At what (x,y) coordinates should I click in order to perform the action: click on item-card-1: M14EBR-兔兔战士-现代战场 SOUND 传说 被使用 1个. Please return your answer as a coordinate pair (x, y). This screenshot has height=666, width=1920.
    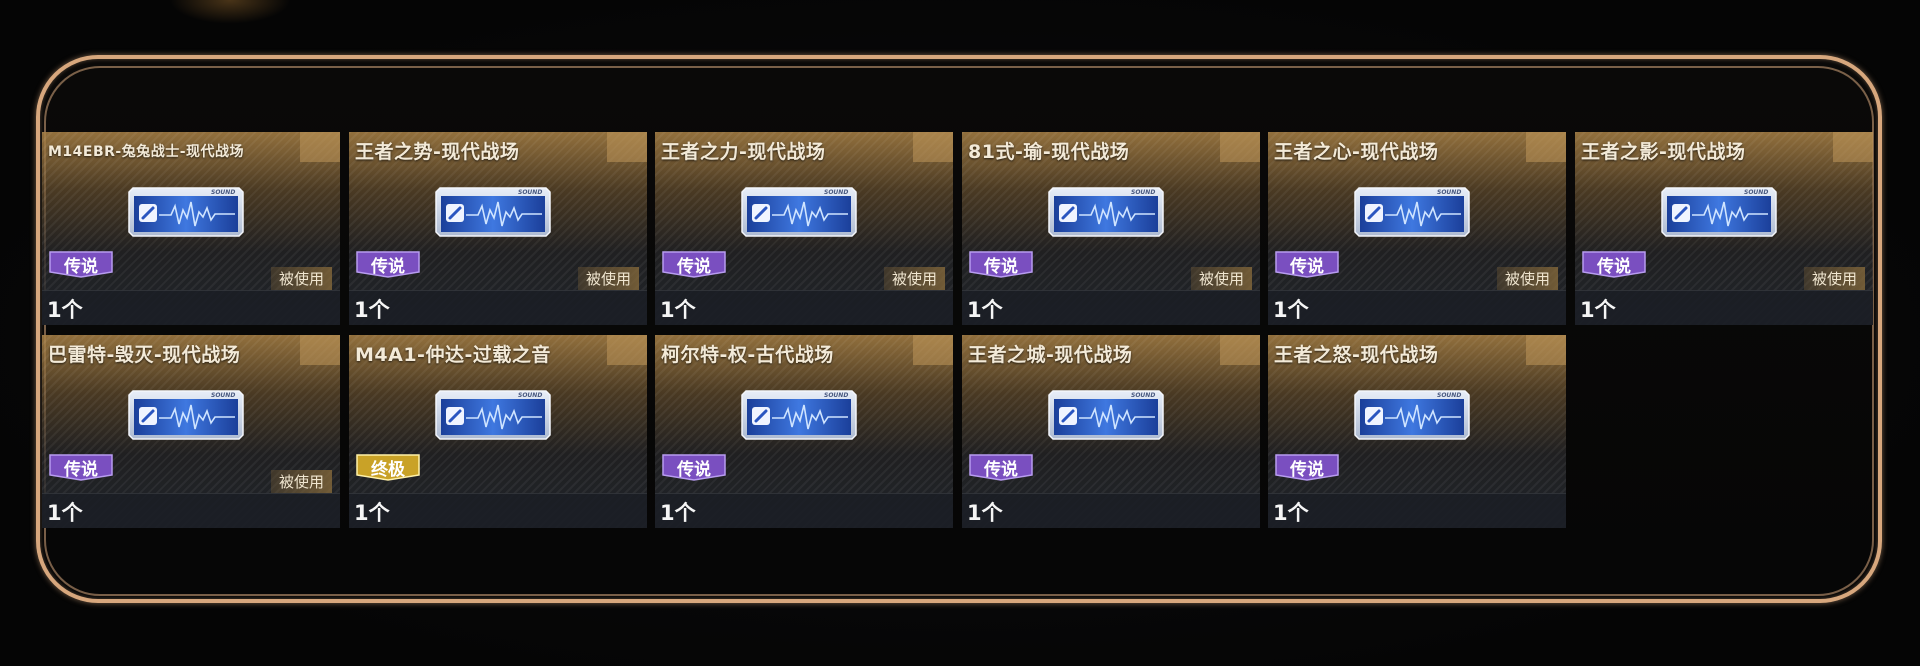
    Looking at the image, I should click on (191, 228).